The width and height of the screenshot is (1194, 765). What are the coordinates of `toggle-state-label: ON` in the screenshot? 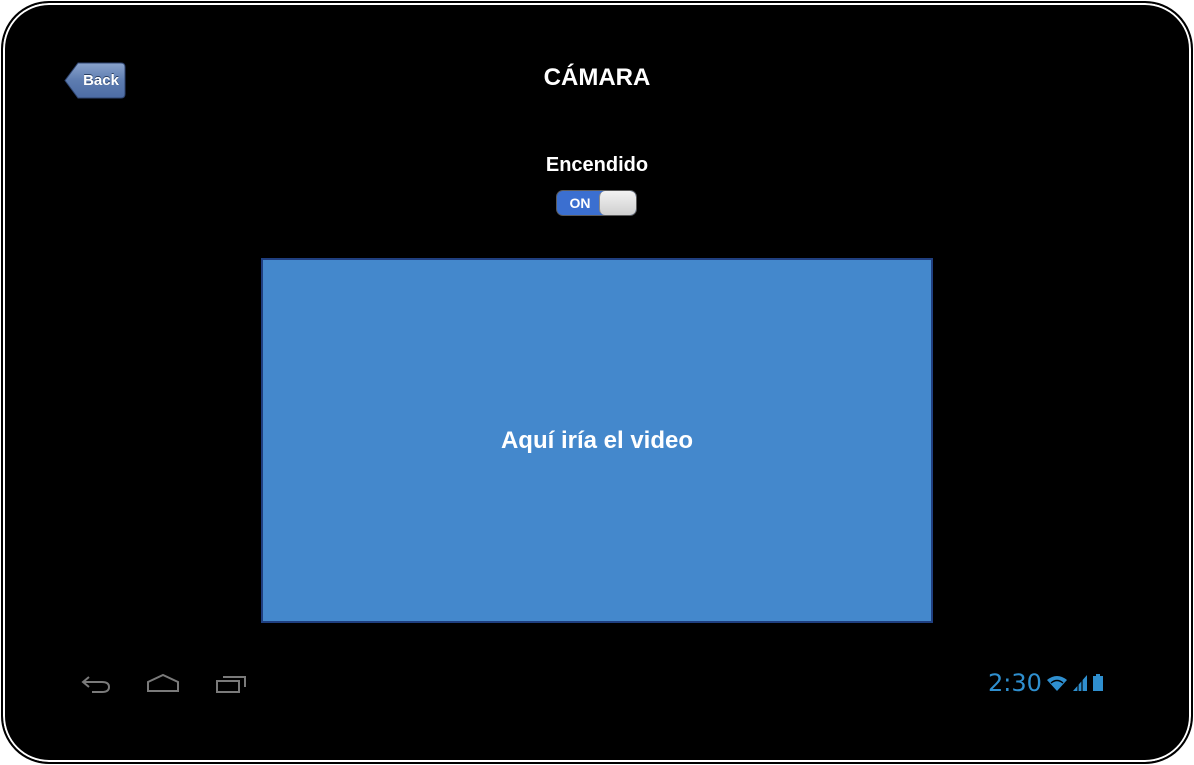 It's located at (580, 203).